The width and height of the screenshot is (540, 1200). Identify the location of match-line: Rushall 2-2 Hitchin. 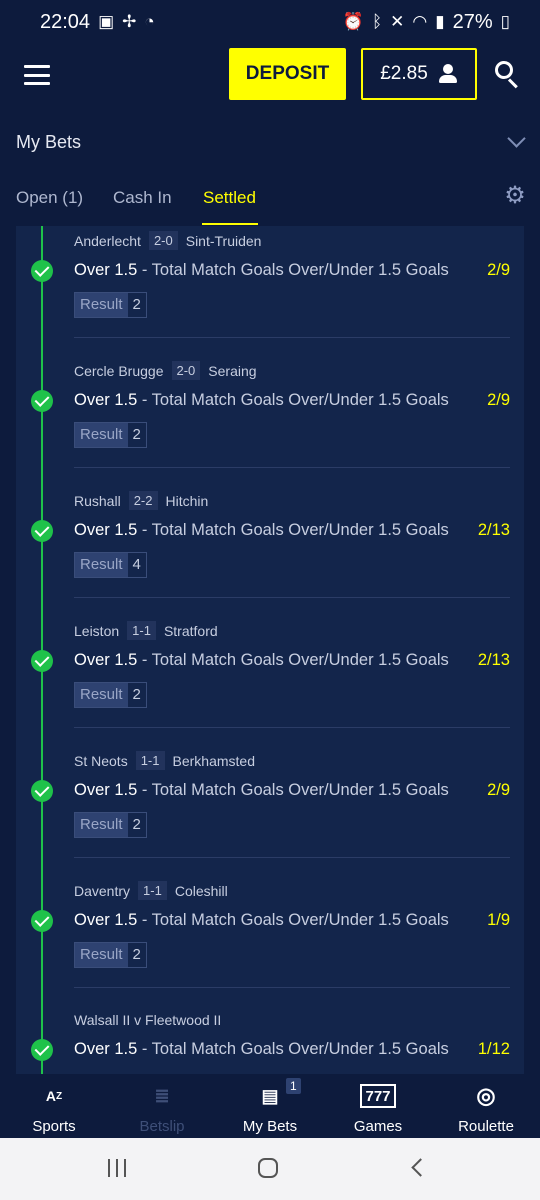
(141, 500).